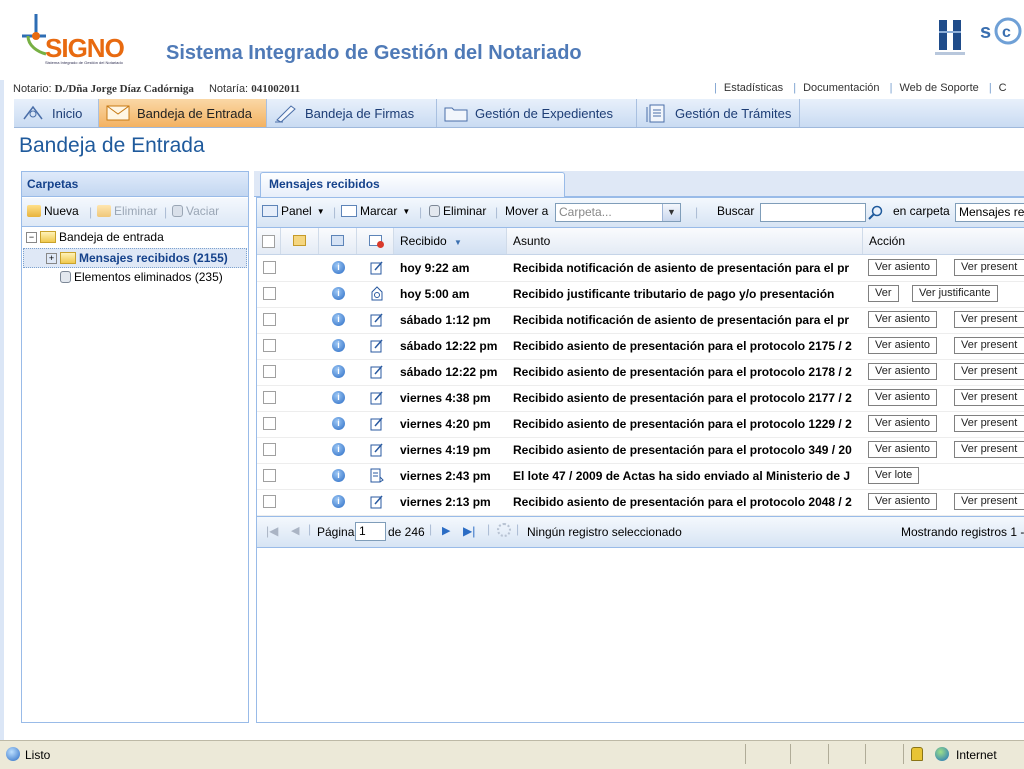  What do you see at coordinates (435, 268) in the screenshot?
I see `received-time: hoy 9:22 am` at bounding box center [435, 268].